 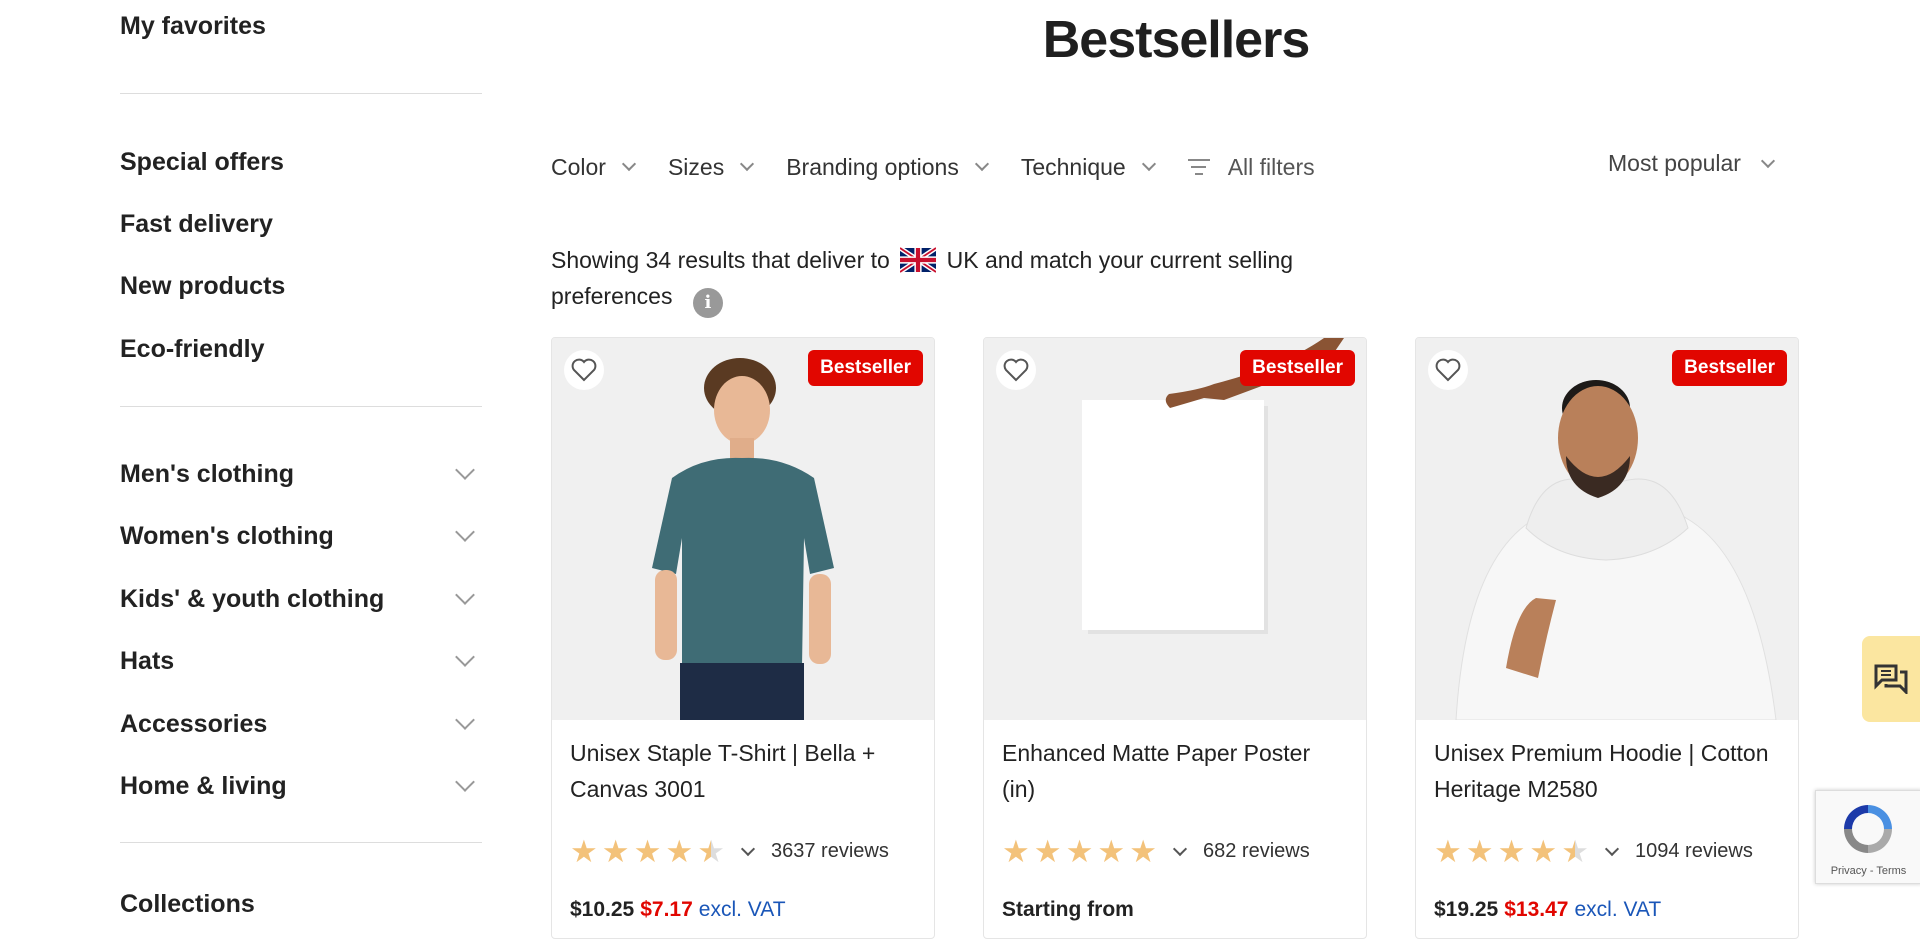 What do you see at coordinates (301, 474) in the screenshot?
I see `category-mens-clothing: Men's clothing` at bounding box center [301, 474].